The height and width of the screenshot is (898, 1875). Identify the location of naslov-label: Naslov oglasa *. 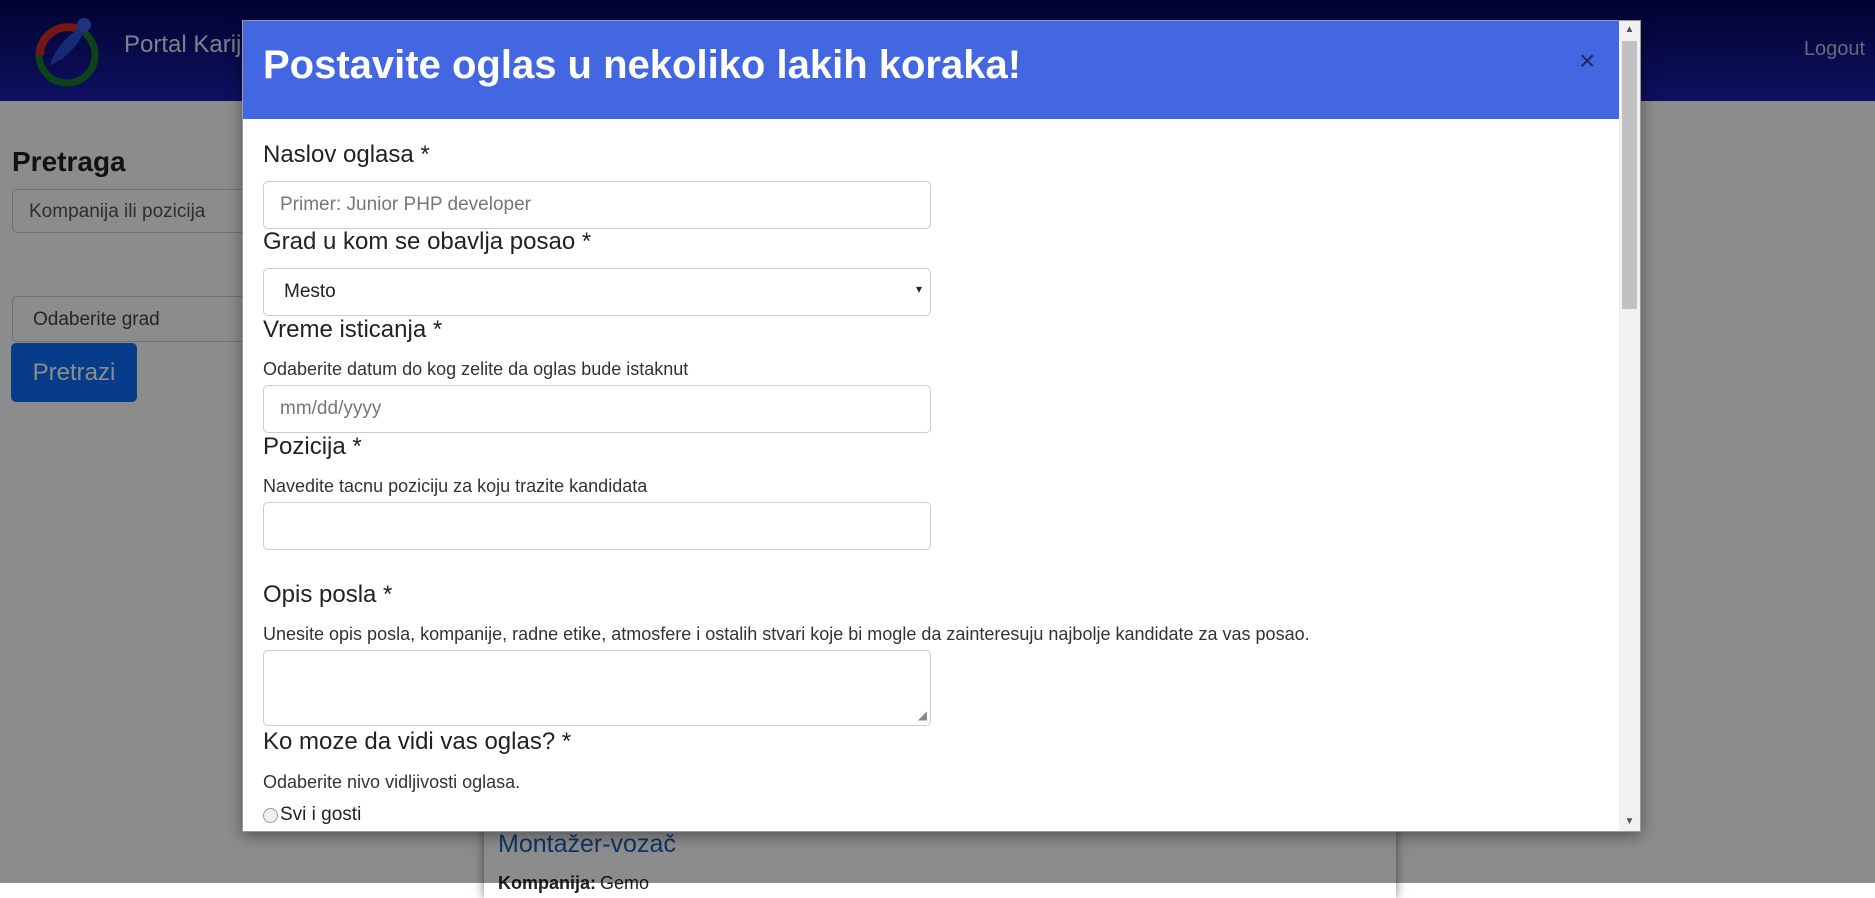
(346, 154).